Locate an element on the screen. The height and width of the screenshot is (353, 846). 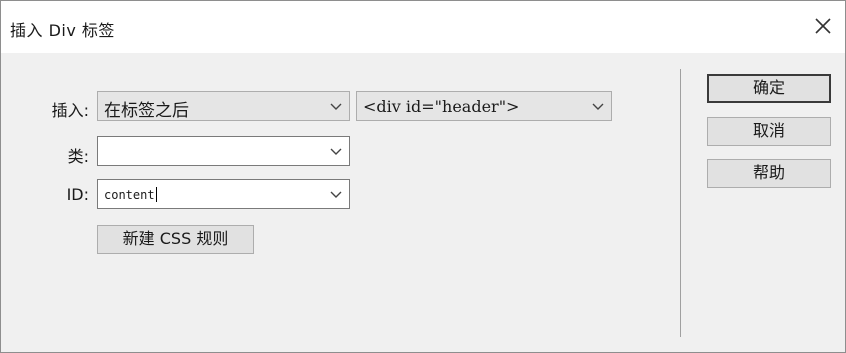
id-label: ID: is located at coordinates (77, 194).